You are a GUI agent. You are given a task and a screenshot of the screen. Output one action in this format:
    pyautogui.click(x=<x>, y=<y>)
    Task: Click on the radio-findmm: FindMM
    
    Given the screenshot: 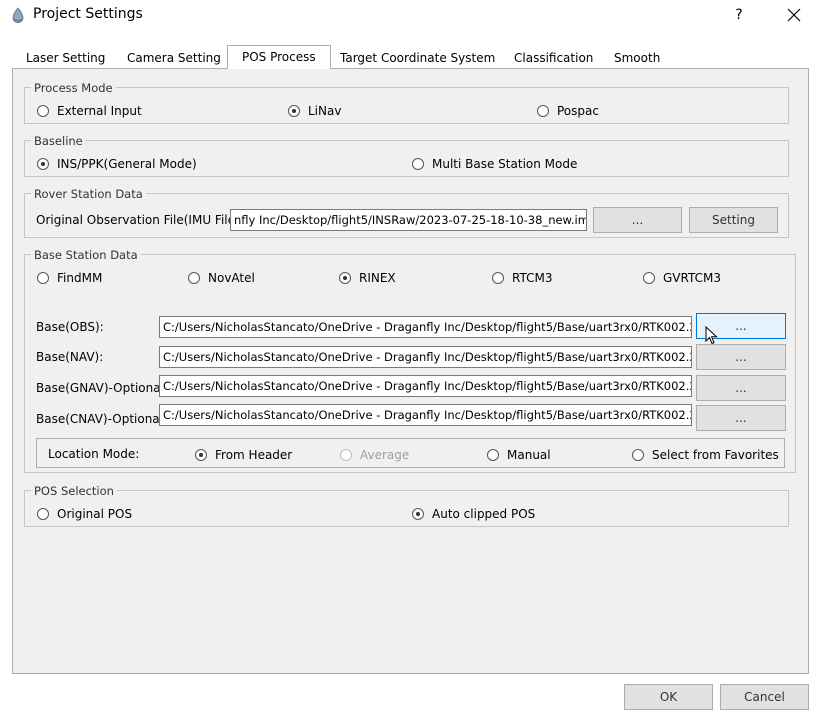 What is the action you would take?
    pyautogui.click(x=69, y=278)
    